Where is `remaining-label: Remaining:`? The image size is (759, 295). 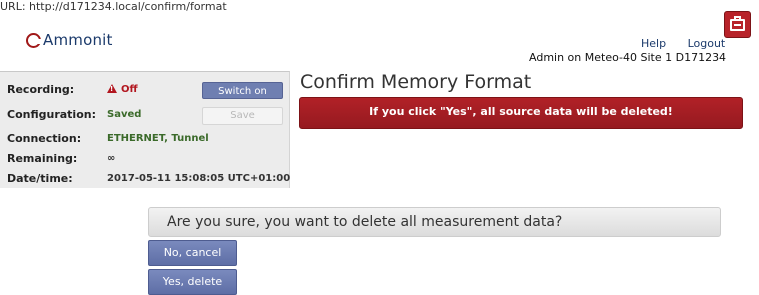
remaining-label: Remaining: is located at coordinates (42, 158).